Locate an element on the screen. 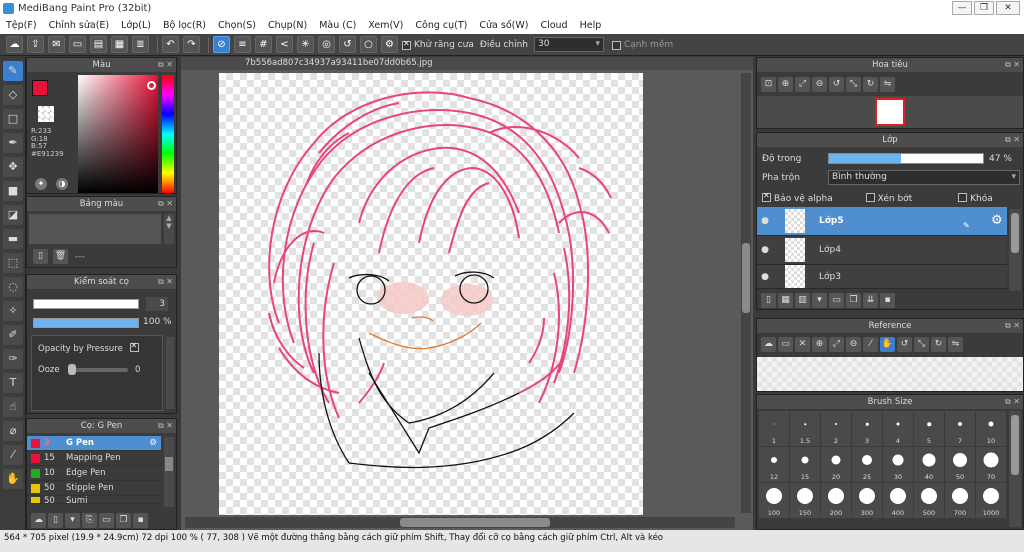  upload-icon: ⇪ is located at coordinates (35, 44).